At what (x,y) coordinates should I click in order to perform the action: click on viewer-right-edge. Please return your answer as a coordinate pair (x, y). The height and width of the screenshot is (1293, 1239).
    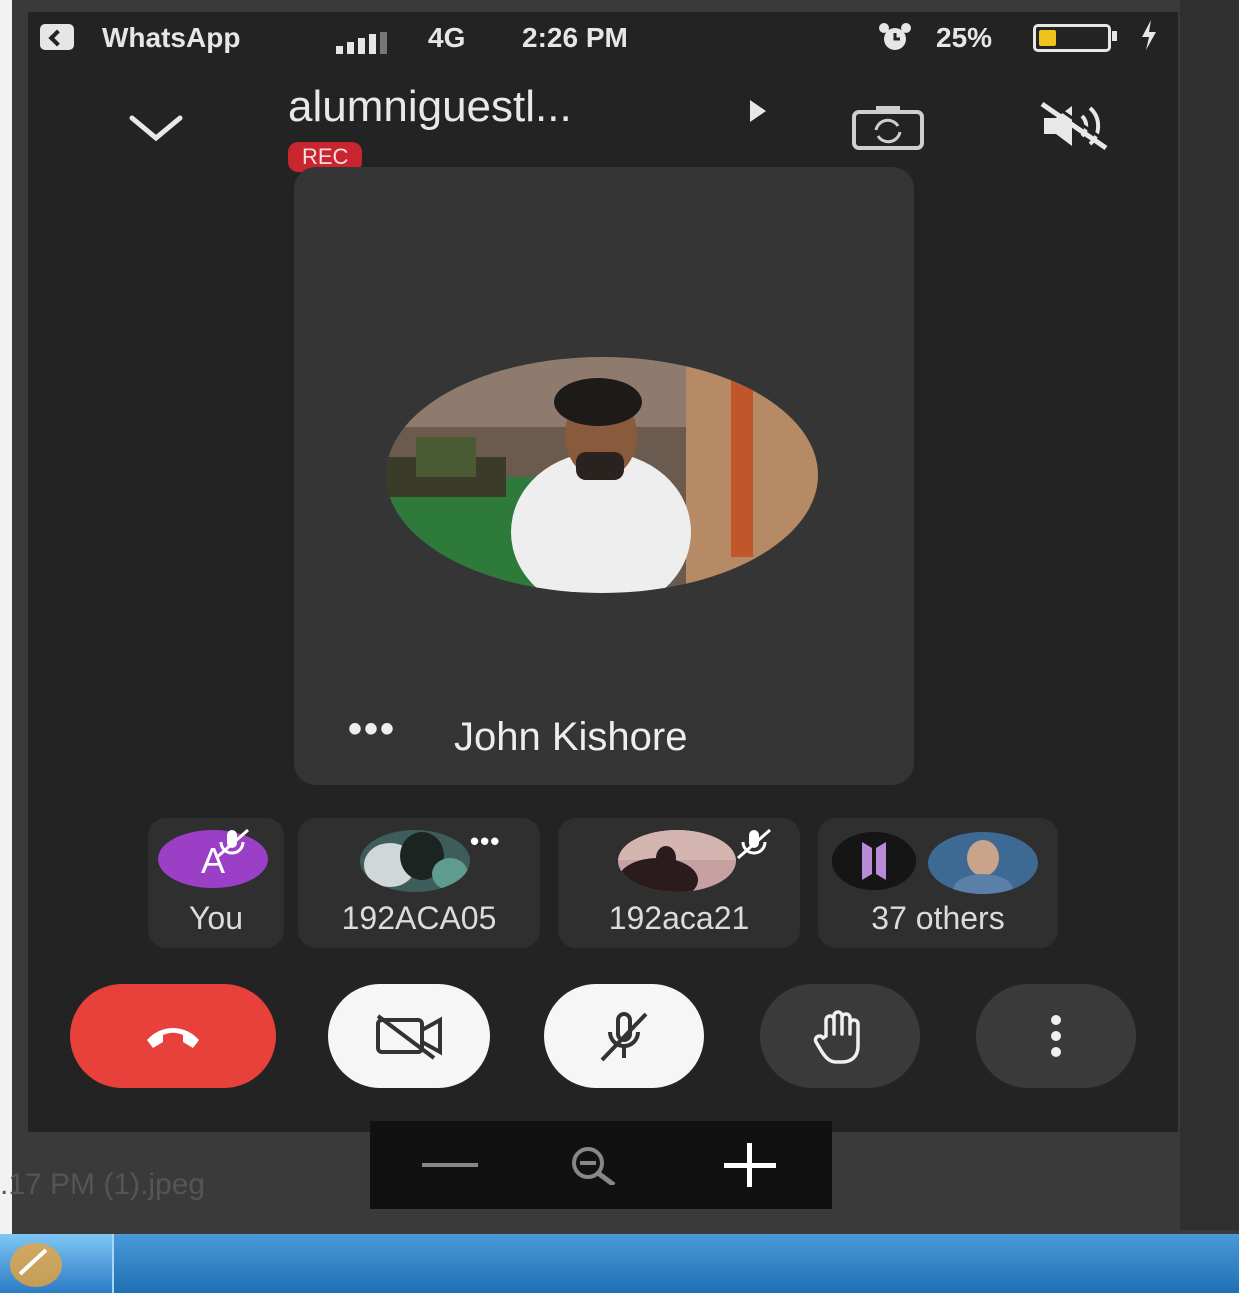
    Looking at the image, I should click on (1209, 615).